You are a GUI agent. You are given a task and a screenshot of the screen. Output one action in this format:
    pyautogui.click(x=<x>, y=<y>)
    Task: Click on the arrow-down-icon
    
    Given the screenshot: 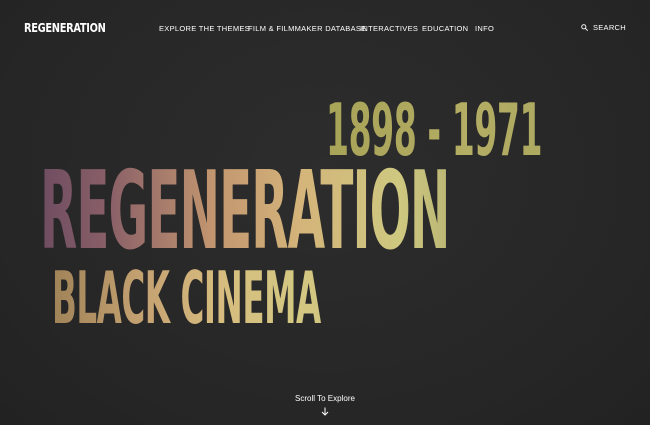 What is the action you would take?
    pyautogui.click(x=325, y=411)
    